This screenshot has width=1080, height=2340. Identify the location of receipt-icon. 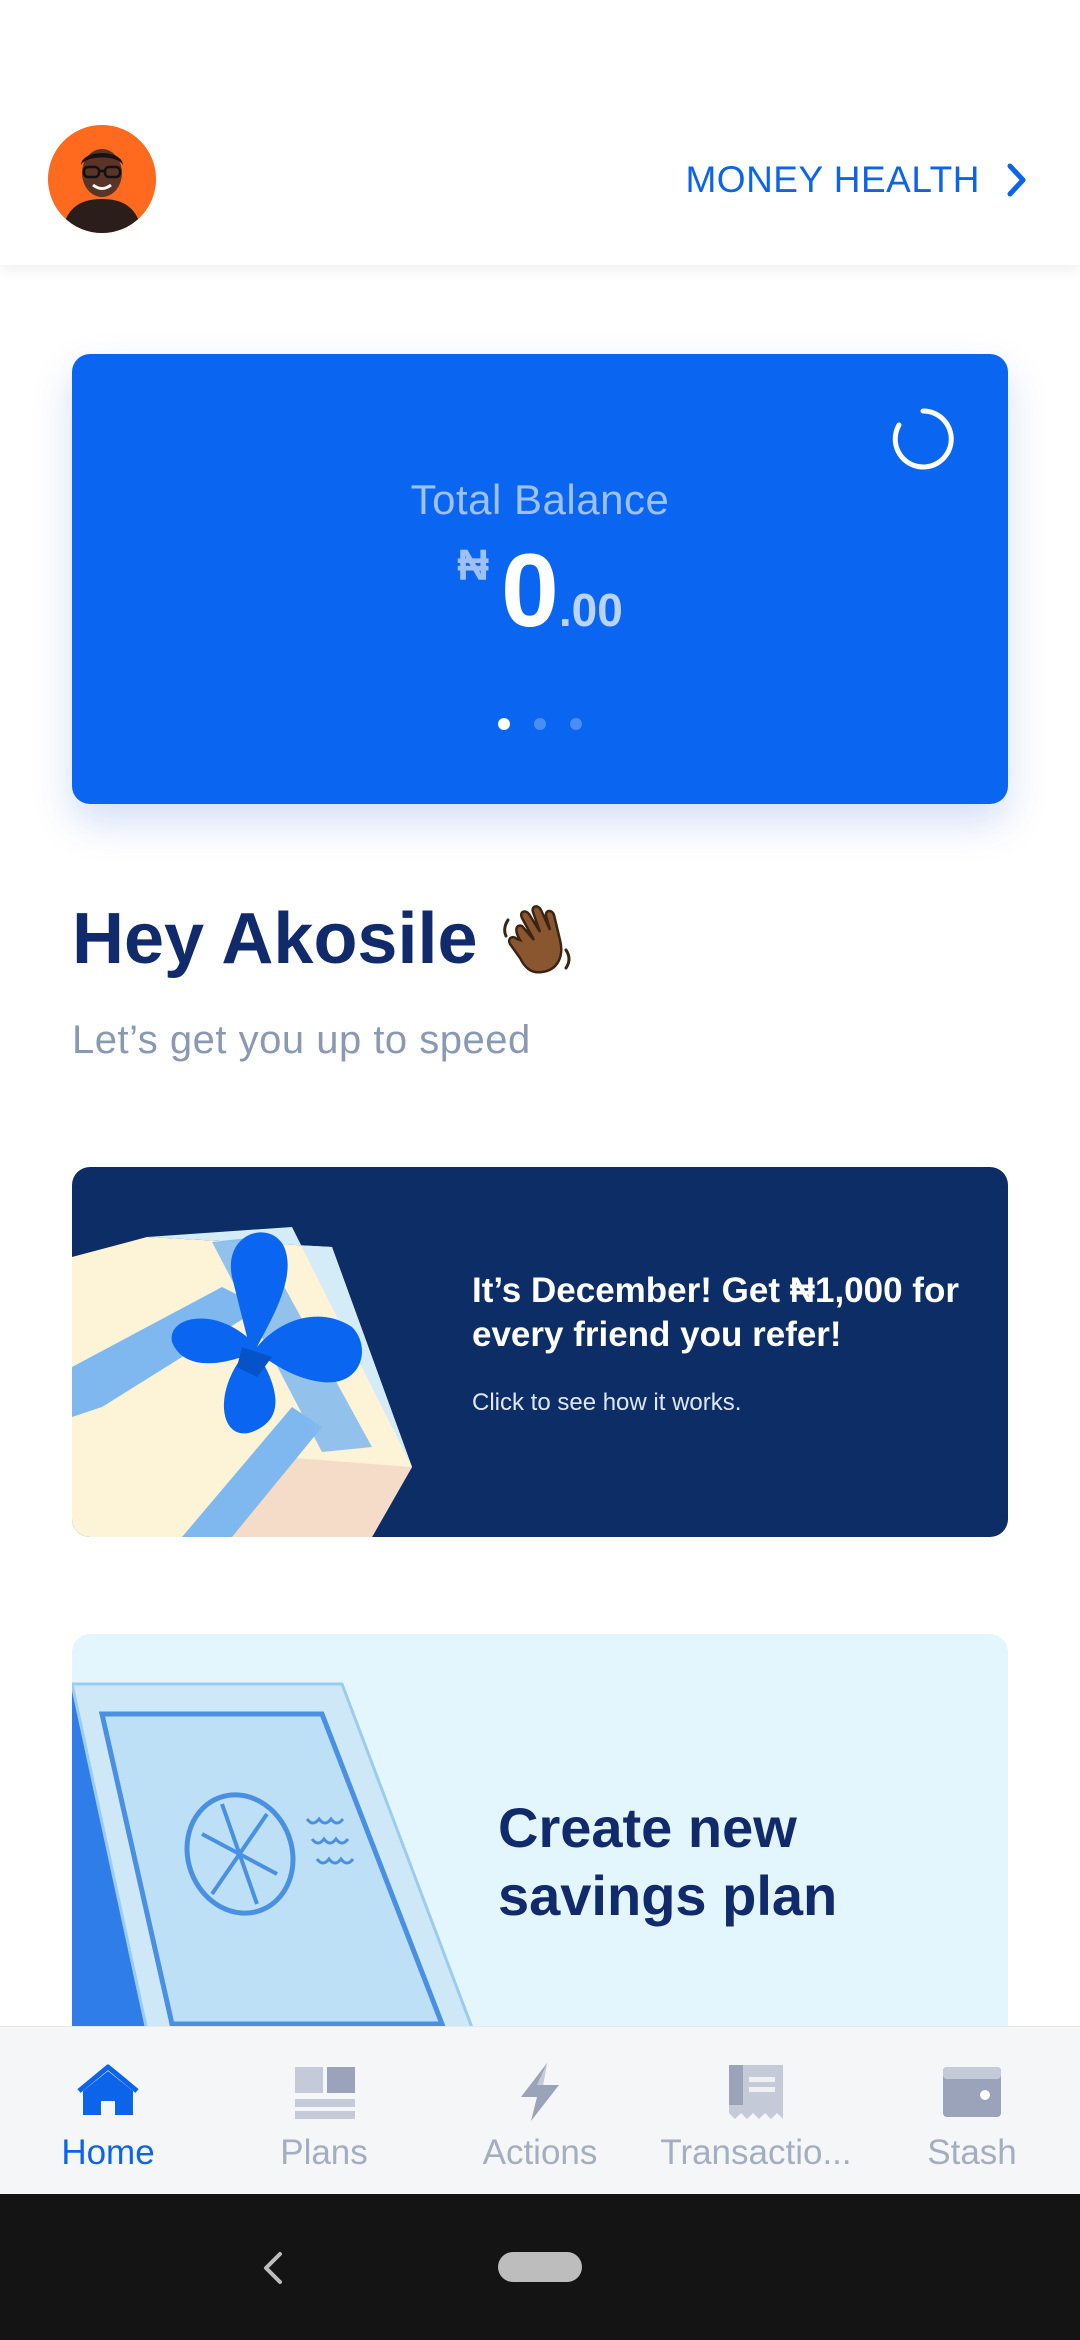
(756, 2092).